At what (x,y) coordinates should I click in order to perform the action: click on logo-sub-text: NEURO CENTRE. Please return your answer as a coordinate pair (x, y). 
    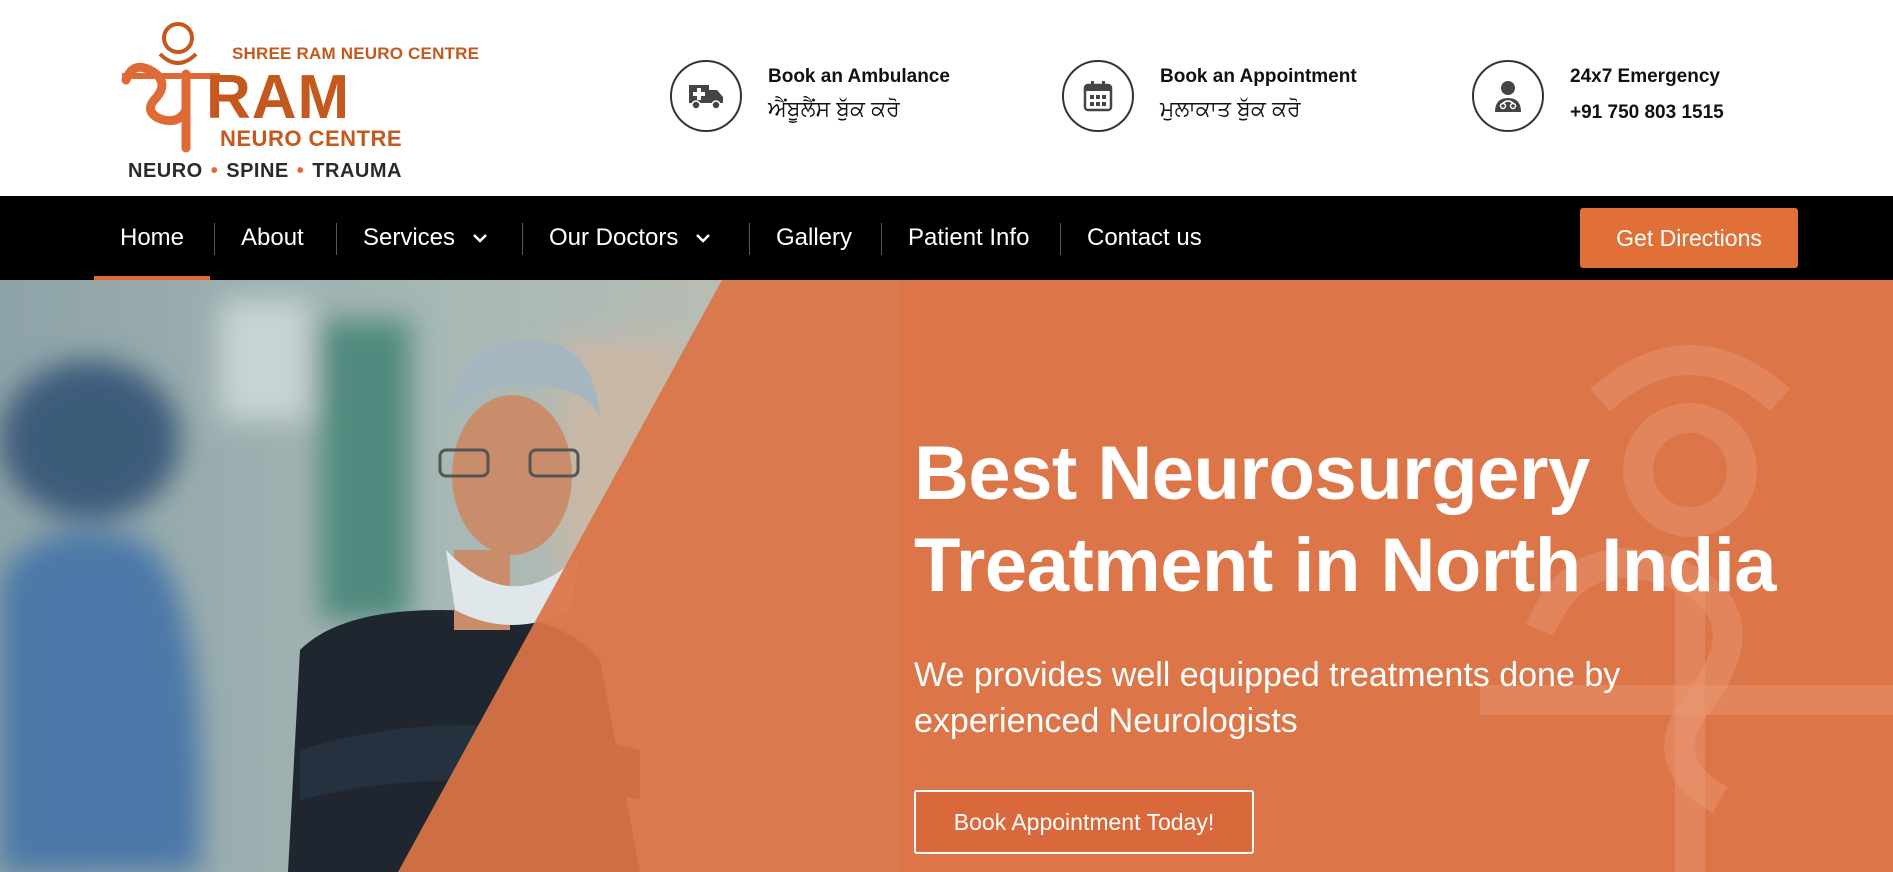
    Looking at the image, I should click on (311, 138).